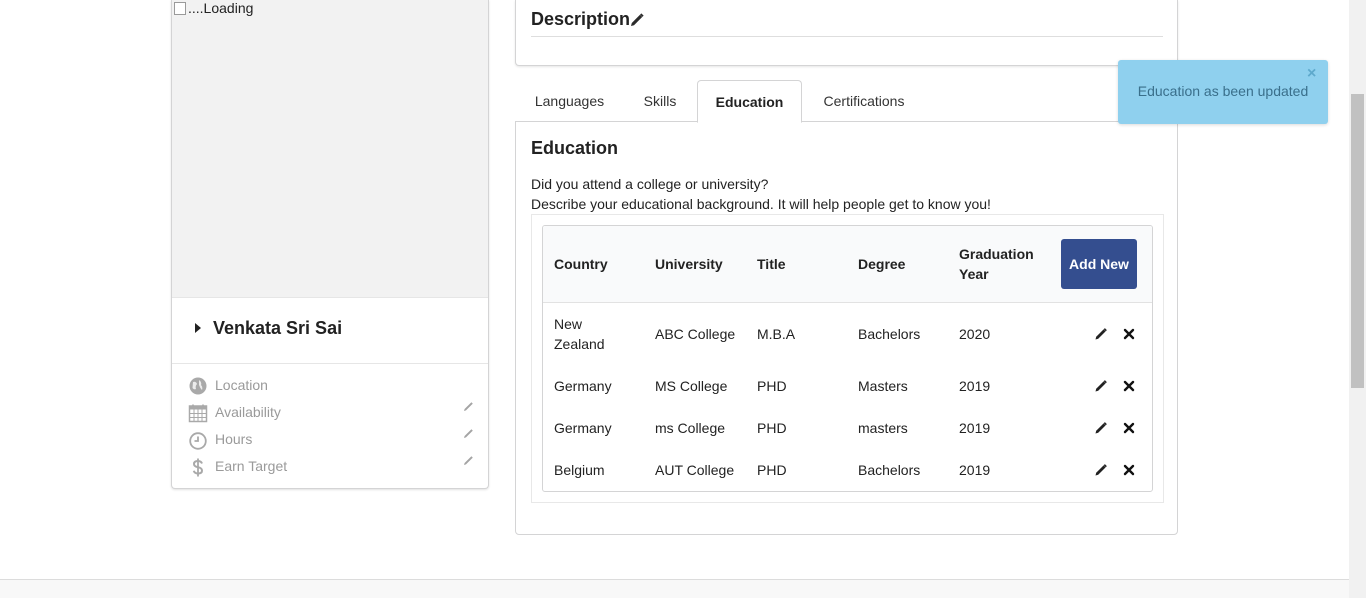 Image resolution: width=1366 pixels, height=598 pixels. Describe the element at coordinates (221, 8) in the screenshot. I see `profile-photo-alt-text: ....Loading` at that location.